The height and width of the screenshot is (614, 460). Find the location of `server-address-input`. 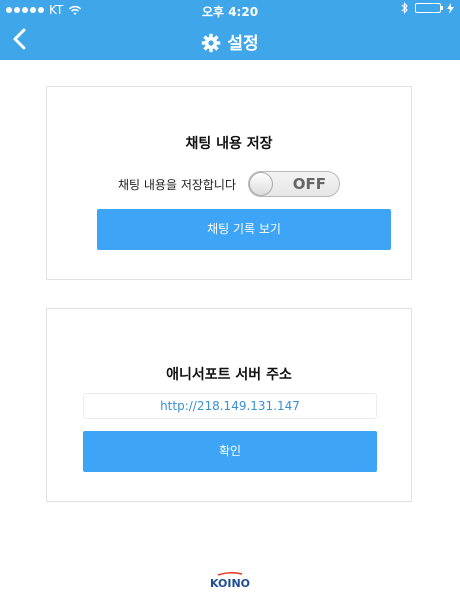

server-address-input is located at coordinates (230, 406).